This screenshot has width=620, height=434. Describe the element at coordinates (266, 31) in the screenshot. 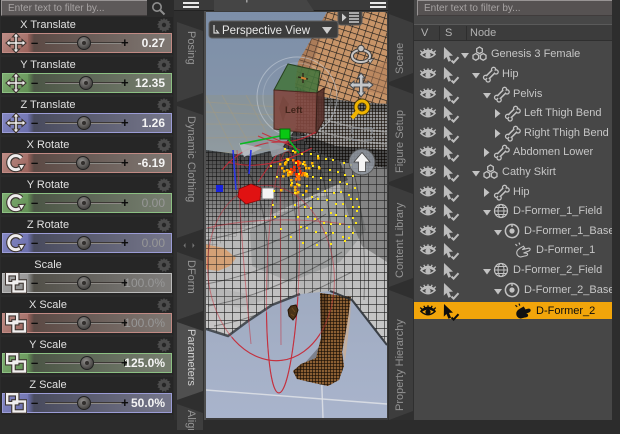

I see `svg-text: Perspective View` at that location.